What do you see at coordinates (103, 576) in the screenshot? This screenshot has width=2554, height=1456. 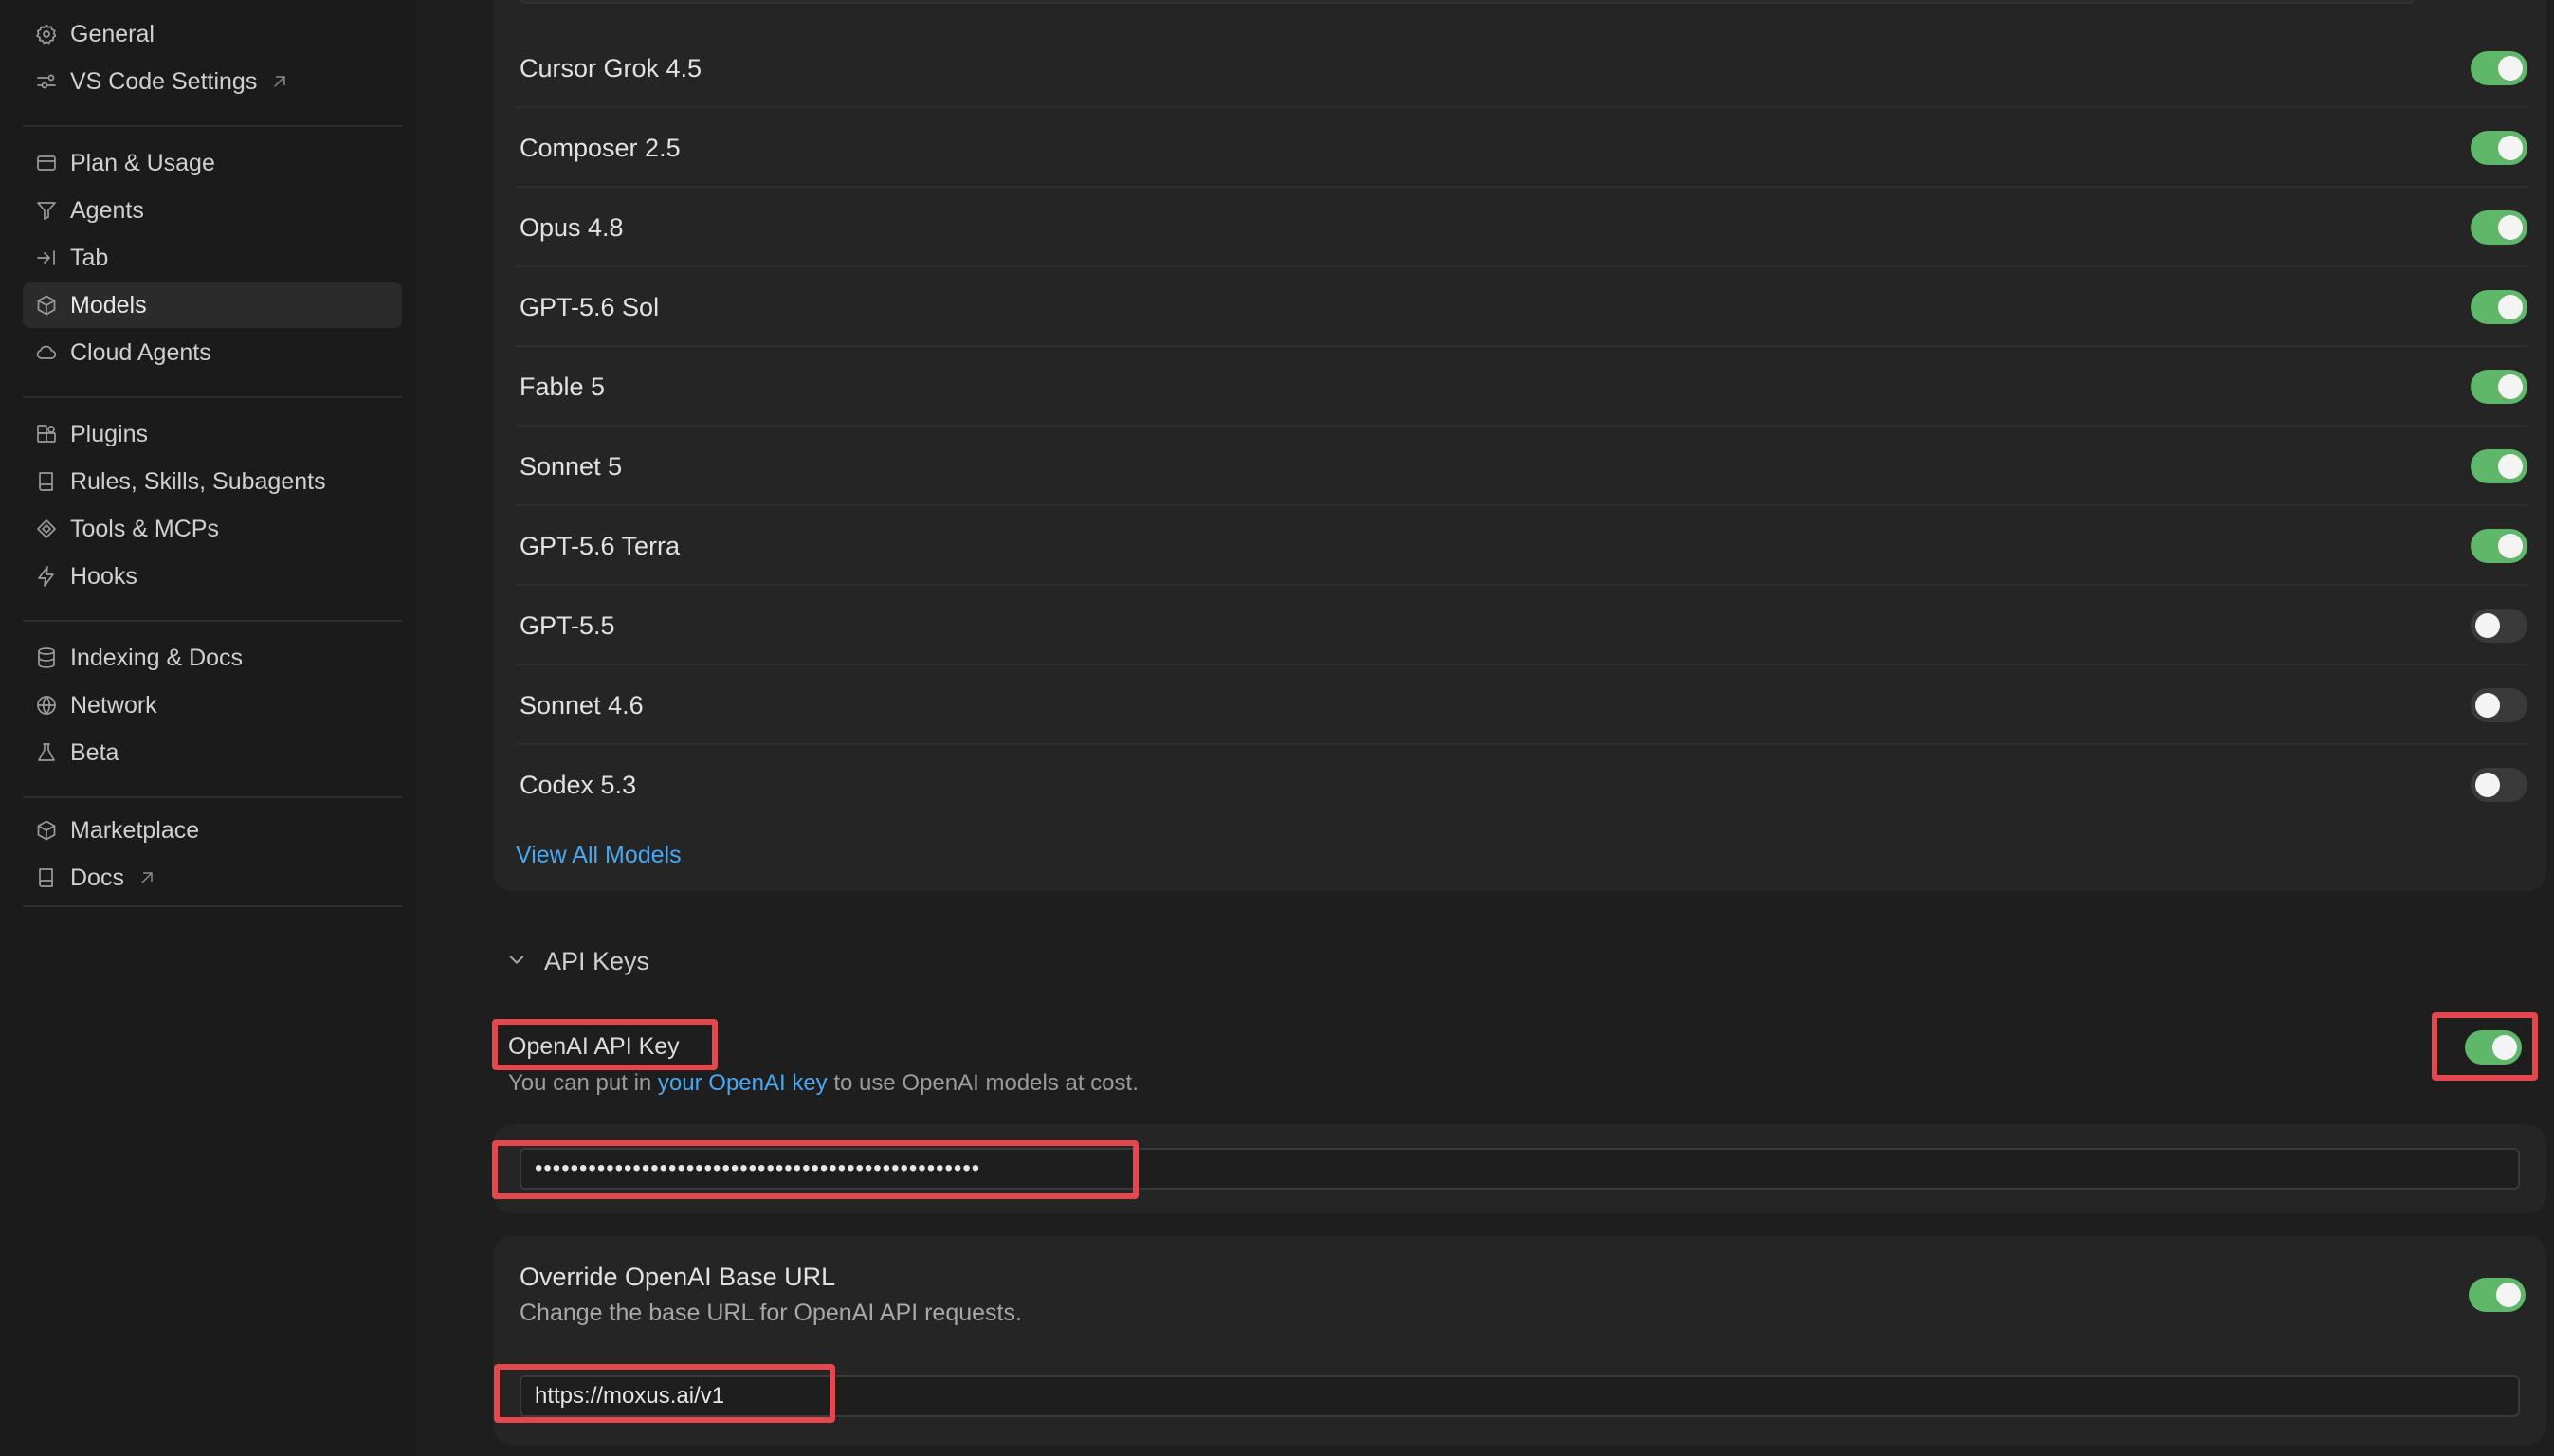 I see `sidebar-item-label: Hooks` at bounding box center [103, 576].